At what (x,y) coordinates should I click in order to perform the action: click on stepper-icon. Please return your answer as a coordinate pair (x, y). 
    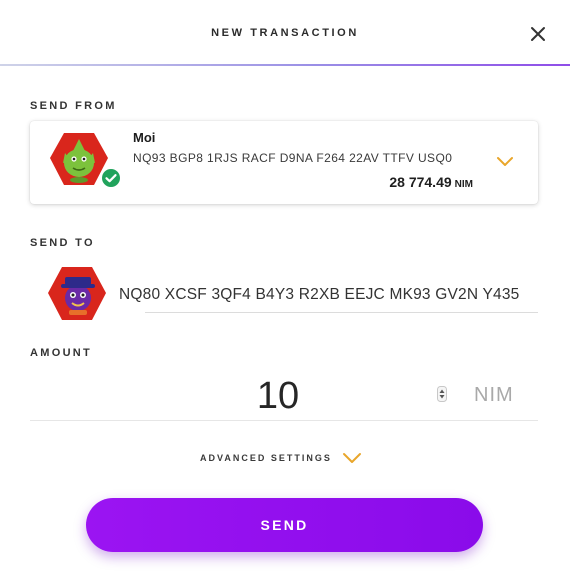
    Looking at the image, I should click on (442, 394).